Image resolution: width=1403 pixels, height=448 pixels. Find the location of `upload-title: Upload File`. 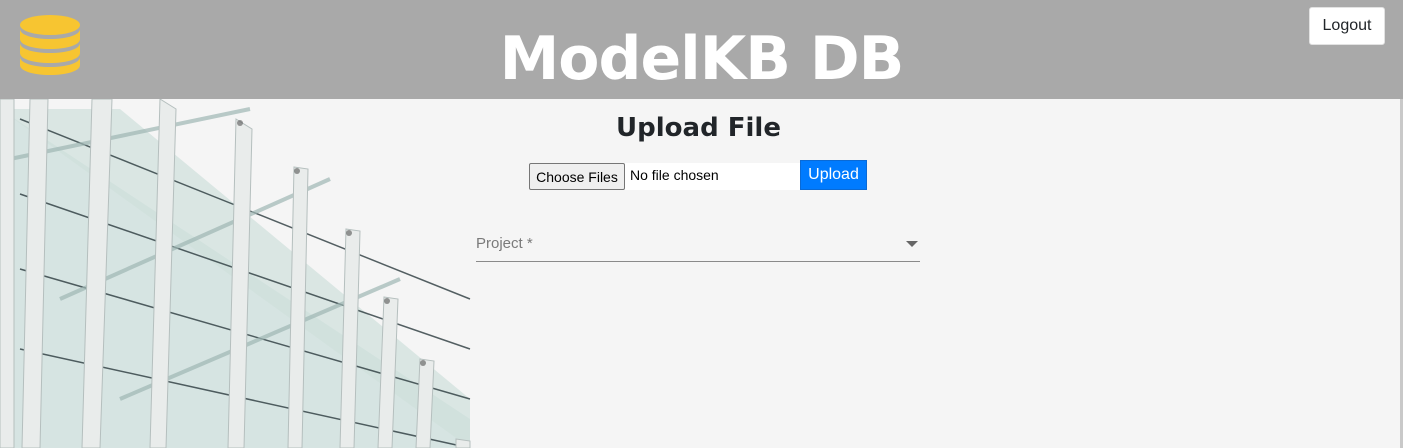

upload-title: Upload File is located at coordinates (698, 128).